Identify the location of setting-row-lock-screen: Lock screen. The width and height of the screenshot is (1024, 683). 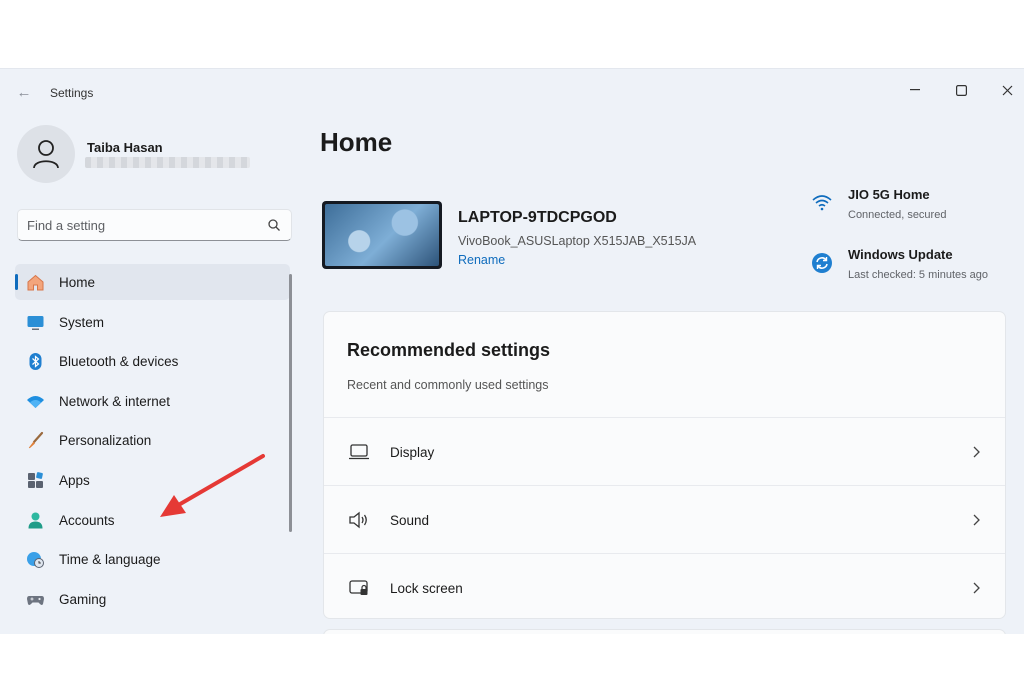
(664, 585).